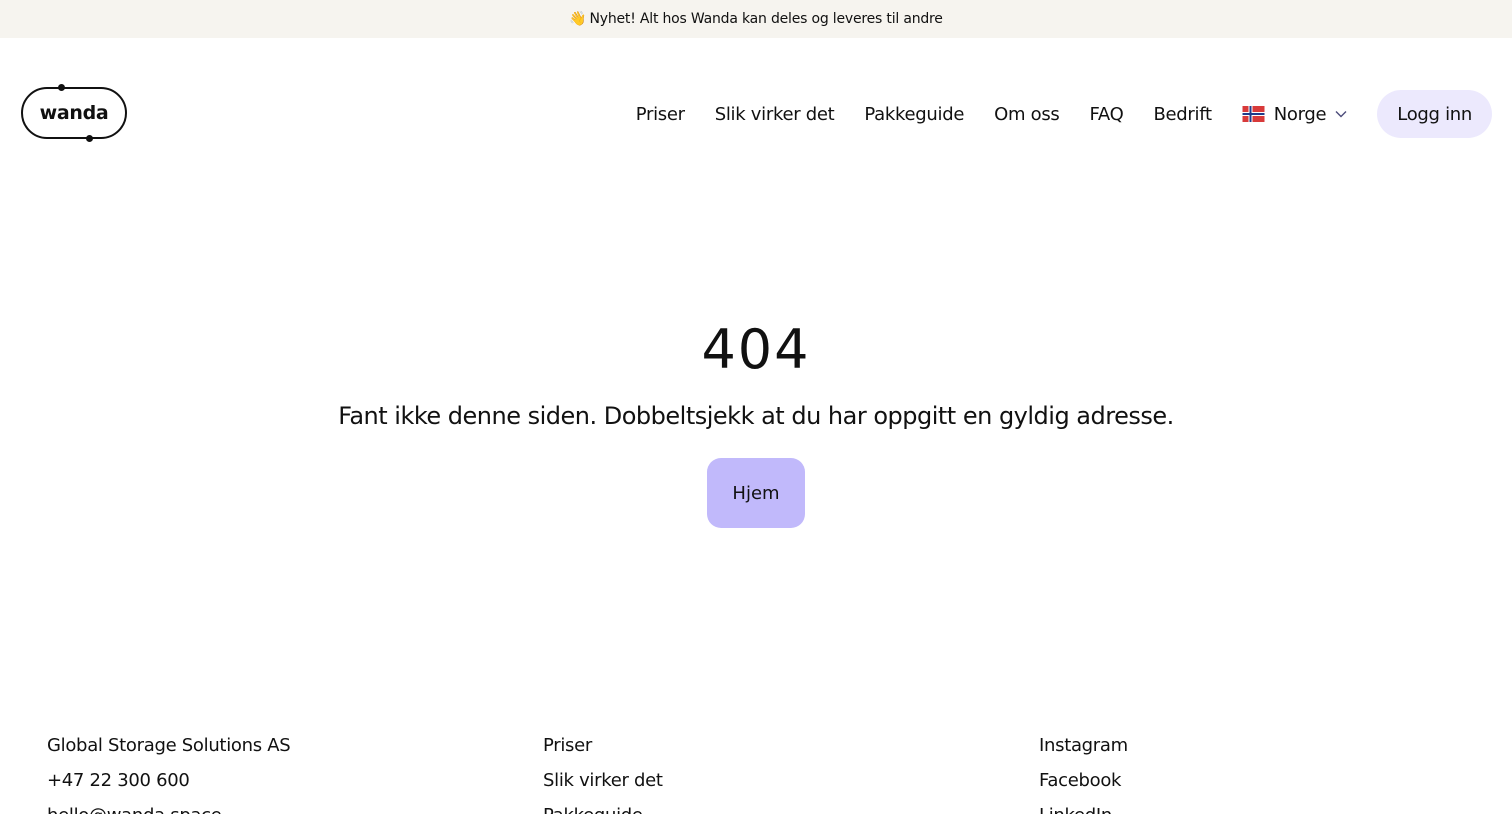  Describe the element at coordinates (603, 780) in the screenshot. I see `footer-link-slik-virker-det: Slik virker det` at that location.